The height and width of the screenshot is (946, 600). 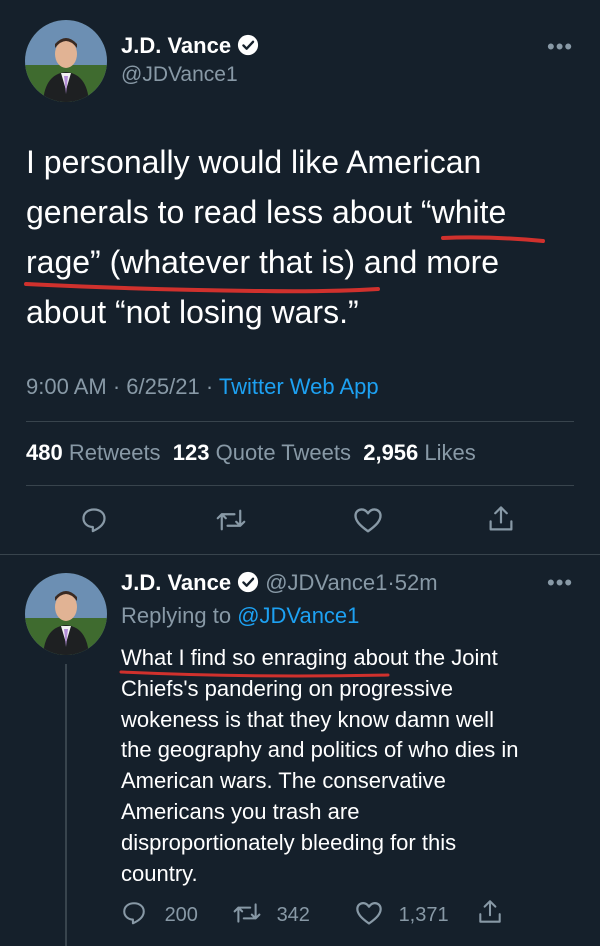 What do you see at coordinates (176, 615) in the screenshot?
I see `replying-to-label: Replying to` at bounding box center [176, 615].